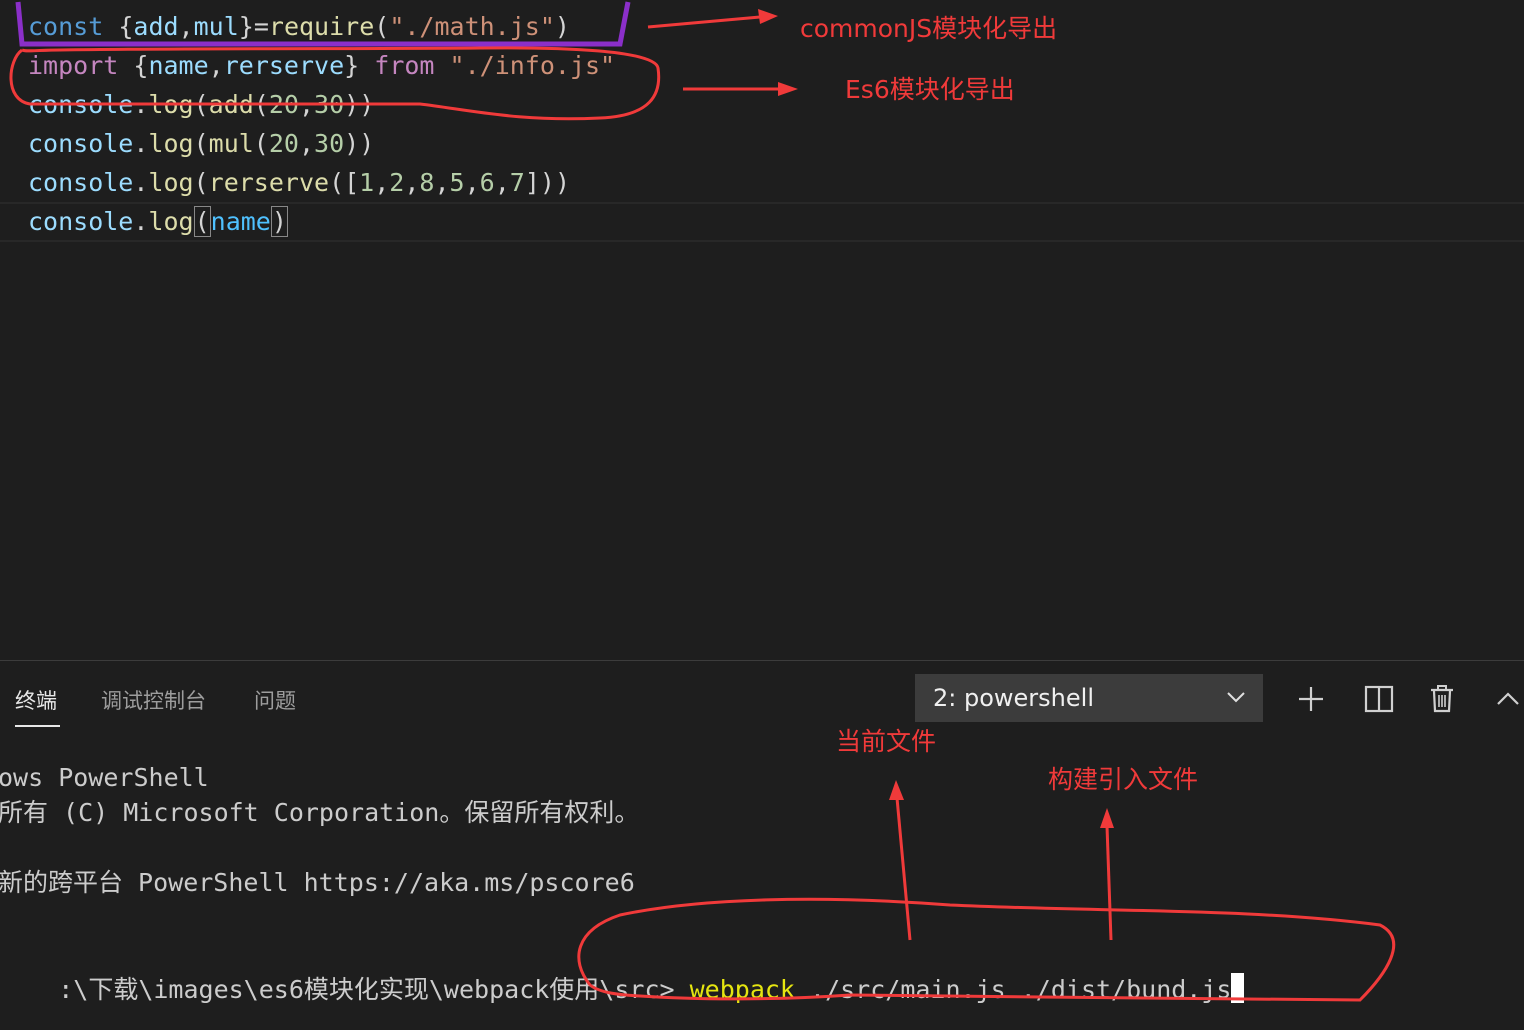 The image size is (1524, 1030). Describe the element at coordinates (1236, 706) in the screenshot. I see `chevron-down-icon` at that location.